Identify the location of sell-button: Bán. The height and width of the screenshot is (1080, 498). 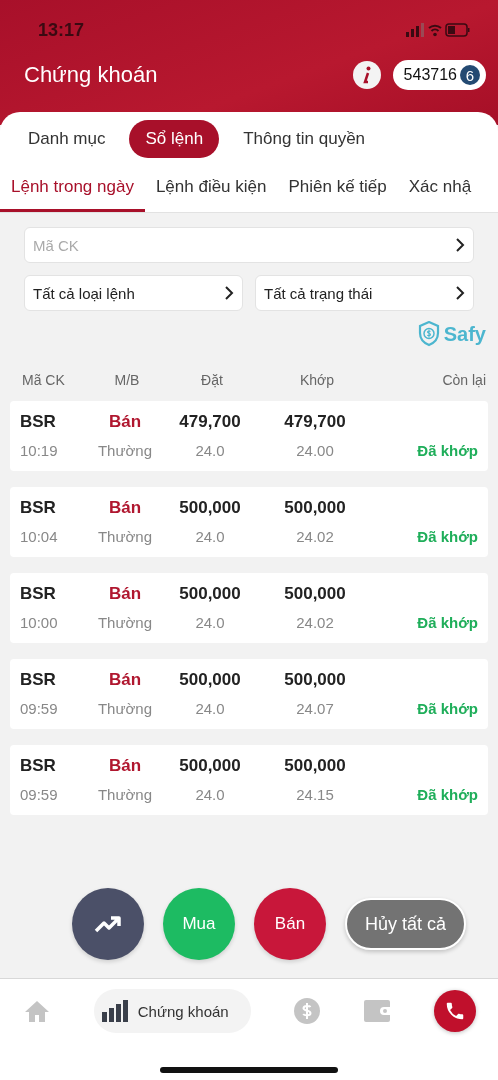
(289, 924).